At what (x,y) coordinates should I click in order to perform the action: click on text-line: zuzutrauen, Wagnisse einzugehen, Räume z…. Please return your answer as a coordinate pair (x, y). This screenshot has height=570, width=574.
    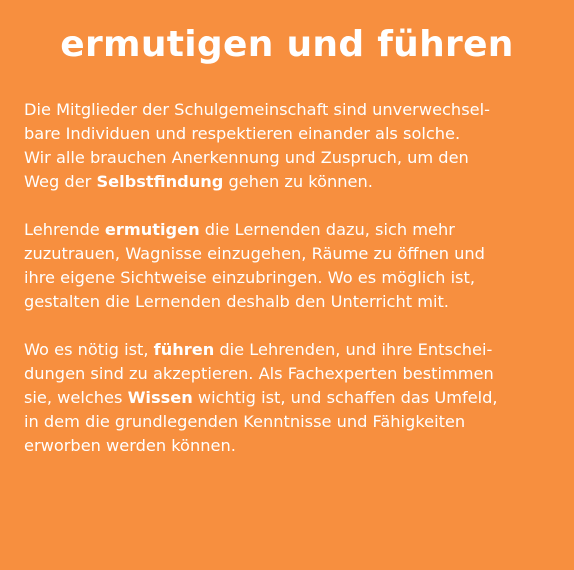
    Looking at the image, I should click on (296, 254).